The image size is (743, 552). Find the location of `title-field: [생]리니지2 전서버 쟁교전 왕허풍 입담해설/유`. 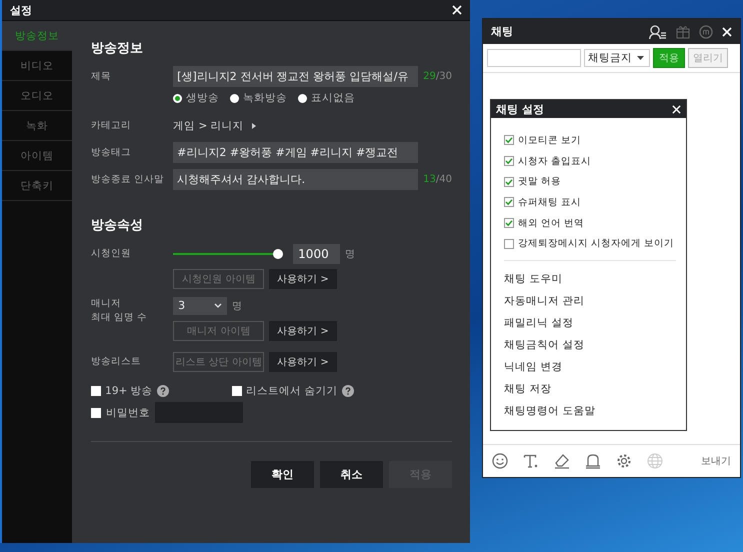

title-field: [생]리니지2 전서버 쟁교전 왕허풍 입담해설/유 is located at coordinates (295, 76).